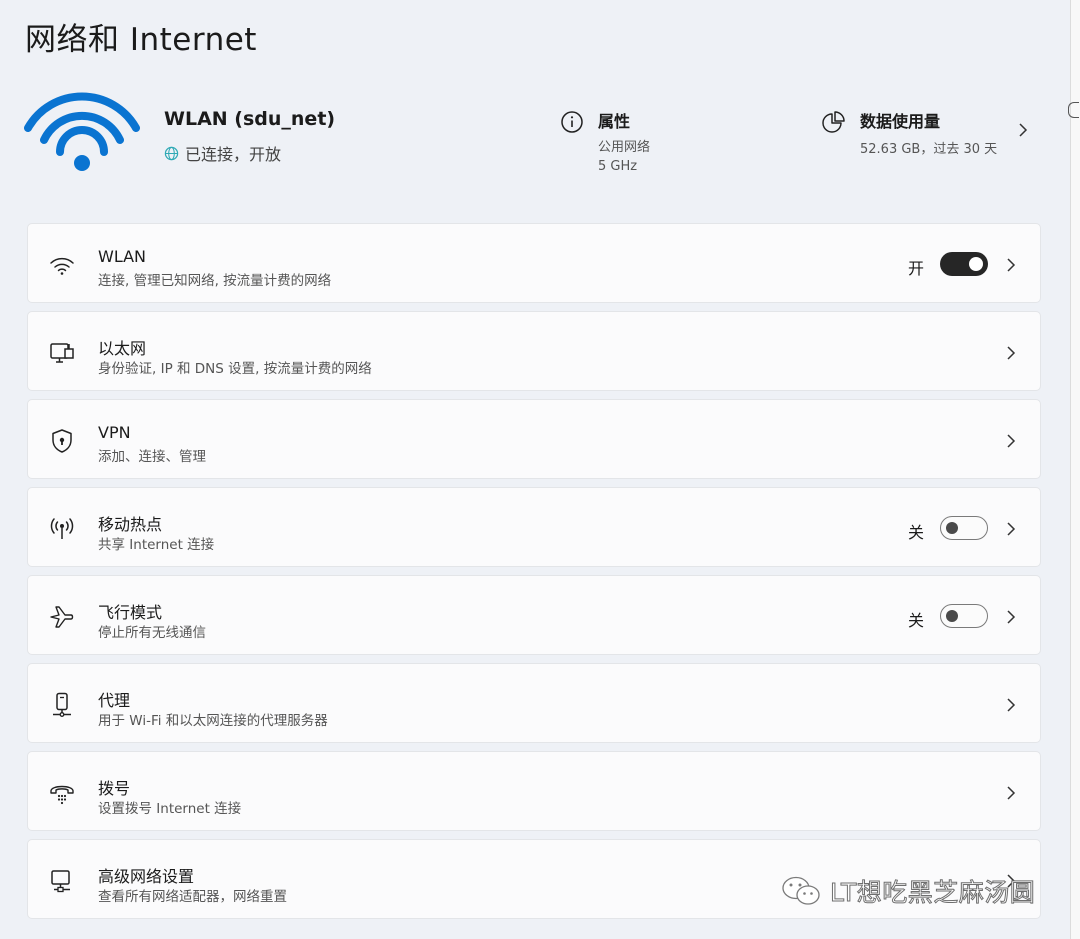 The height and width of the screenshot is (939, 1080). What do you see at coordinates (900, 121) in the screenshot?
I see `data-usage-title: 数据使用量` at bounding box center [900, 121].